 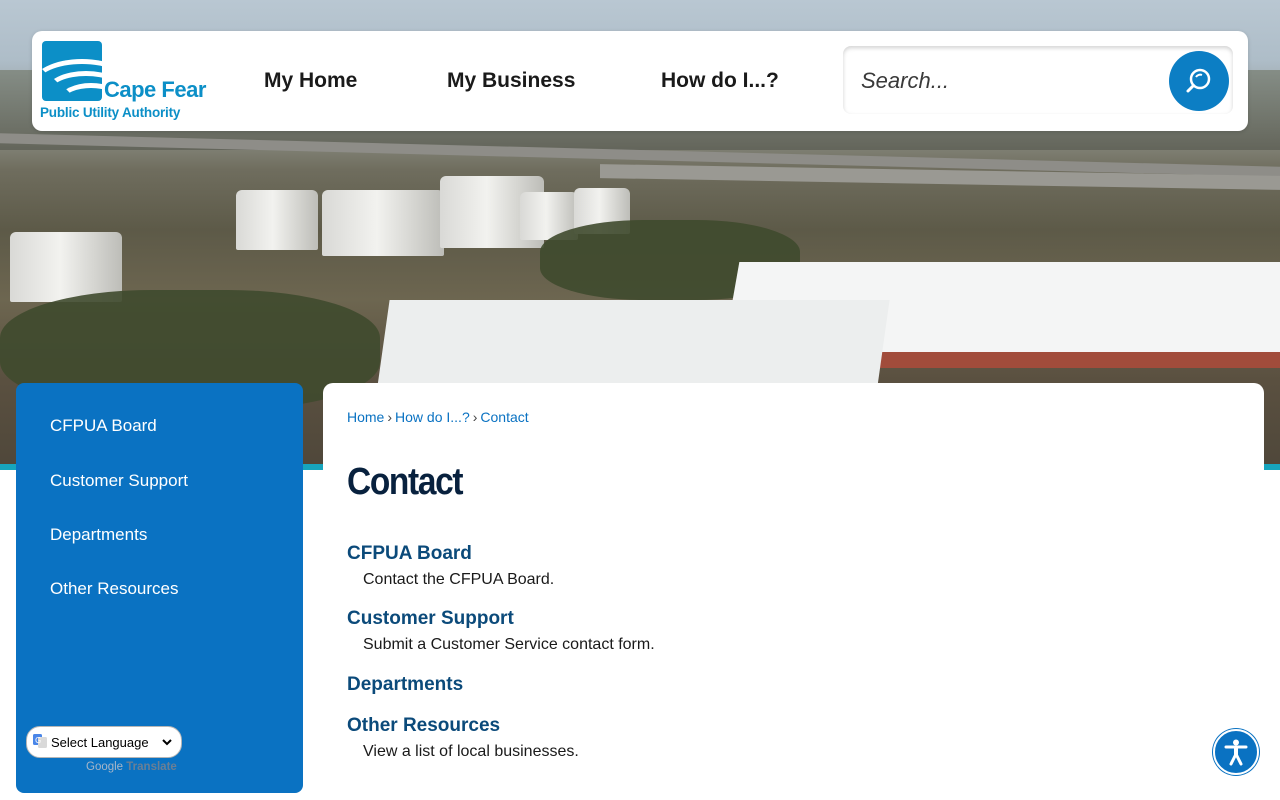 I want to click on sidebar-item-cfpua-board: CFPUA Board, so click(x=103, y=426).